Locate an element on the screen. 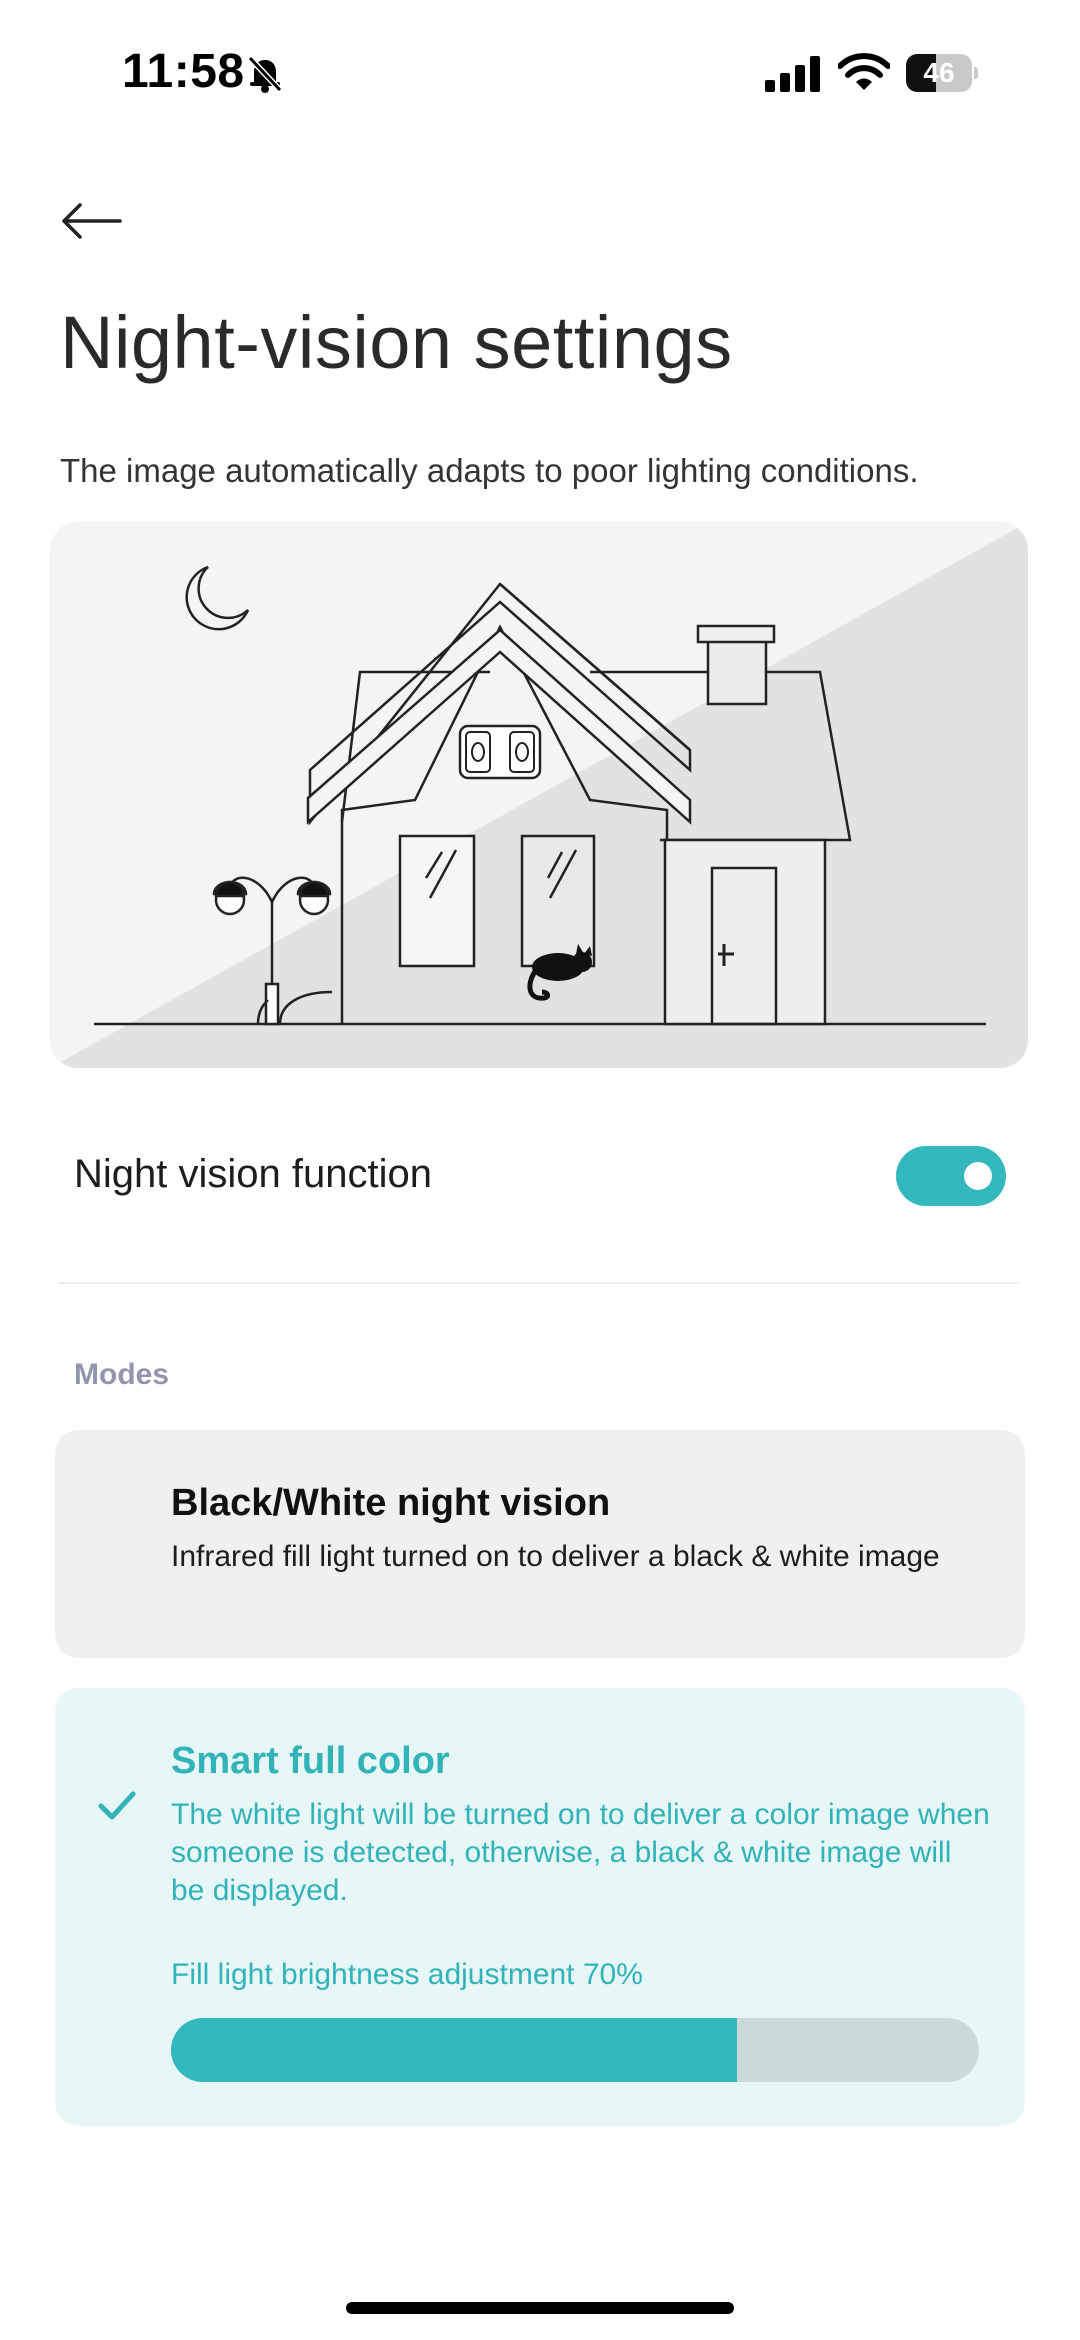  back-button is located at coordinates (100, 221).